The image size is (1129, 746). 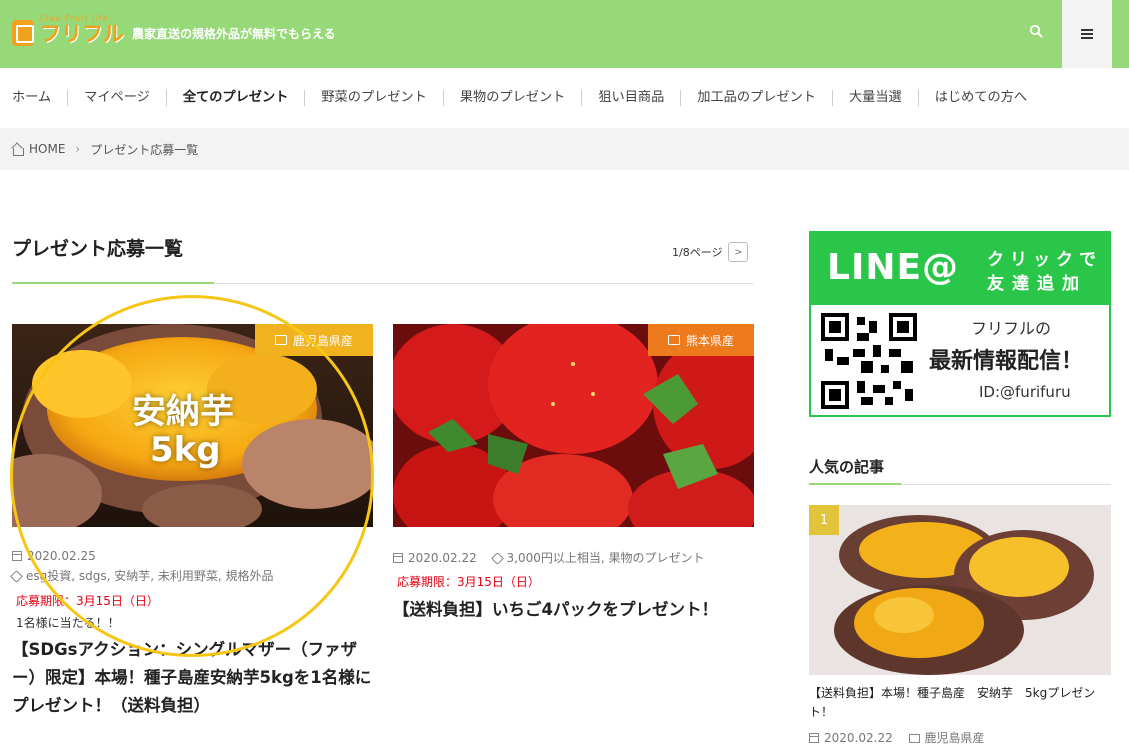 I want to click on category-label: 熊本県産, so click(x=709, y=340).